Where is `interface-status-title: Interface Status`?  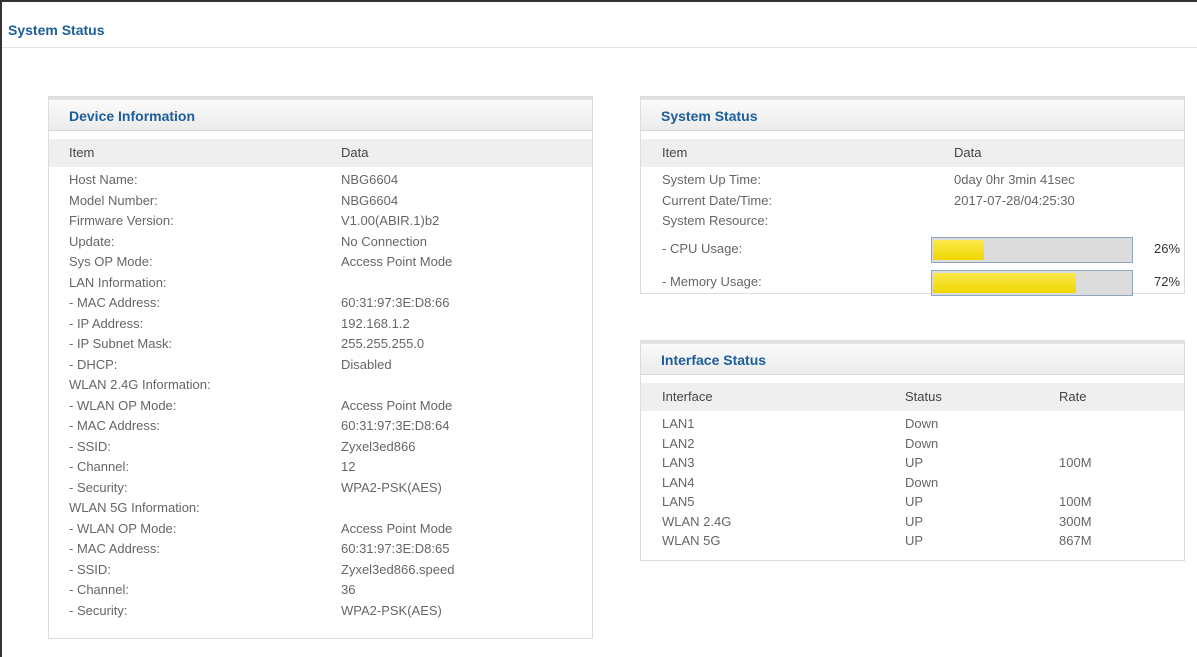
interface-status-title: Interface Status is located at coordinates (912, 358).